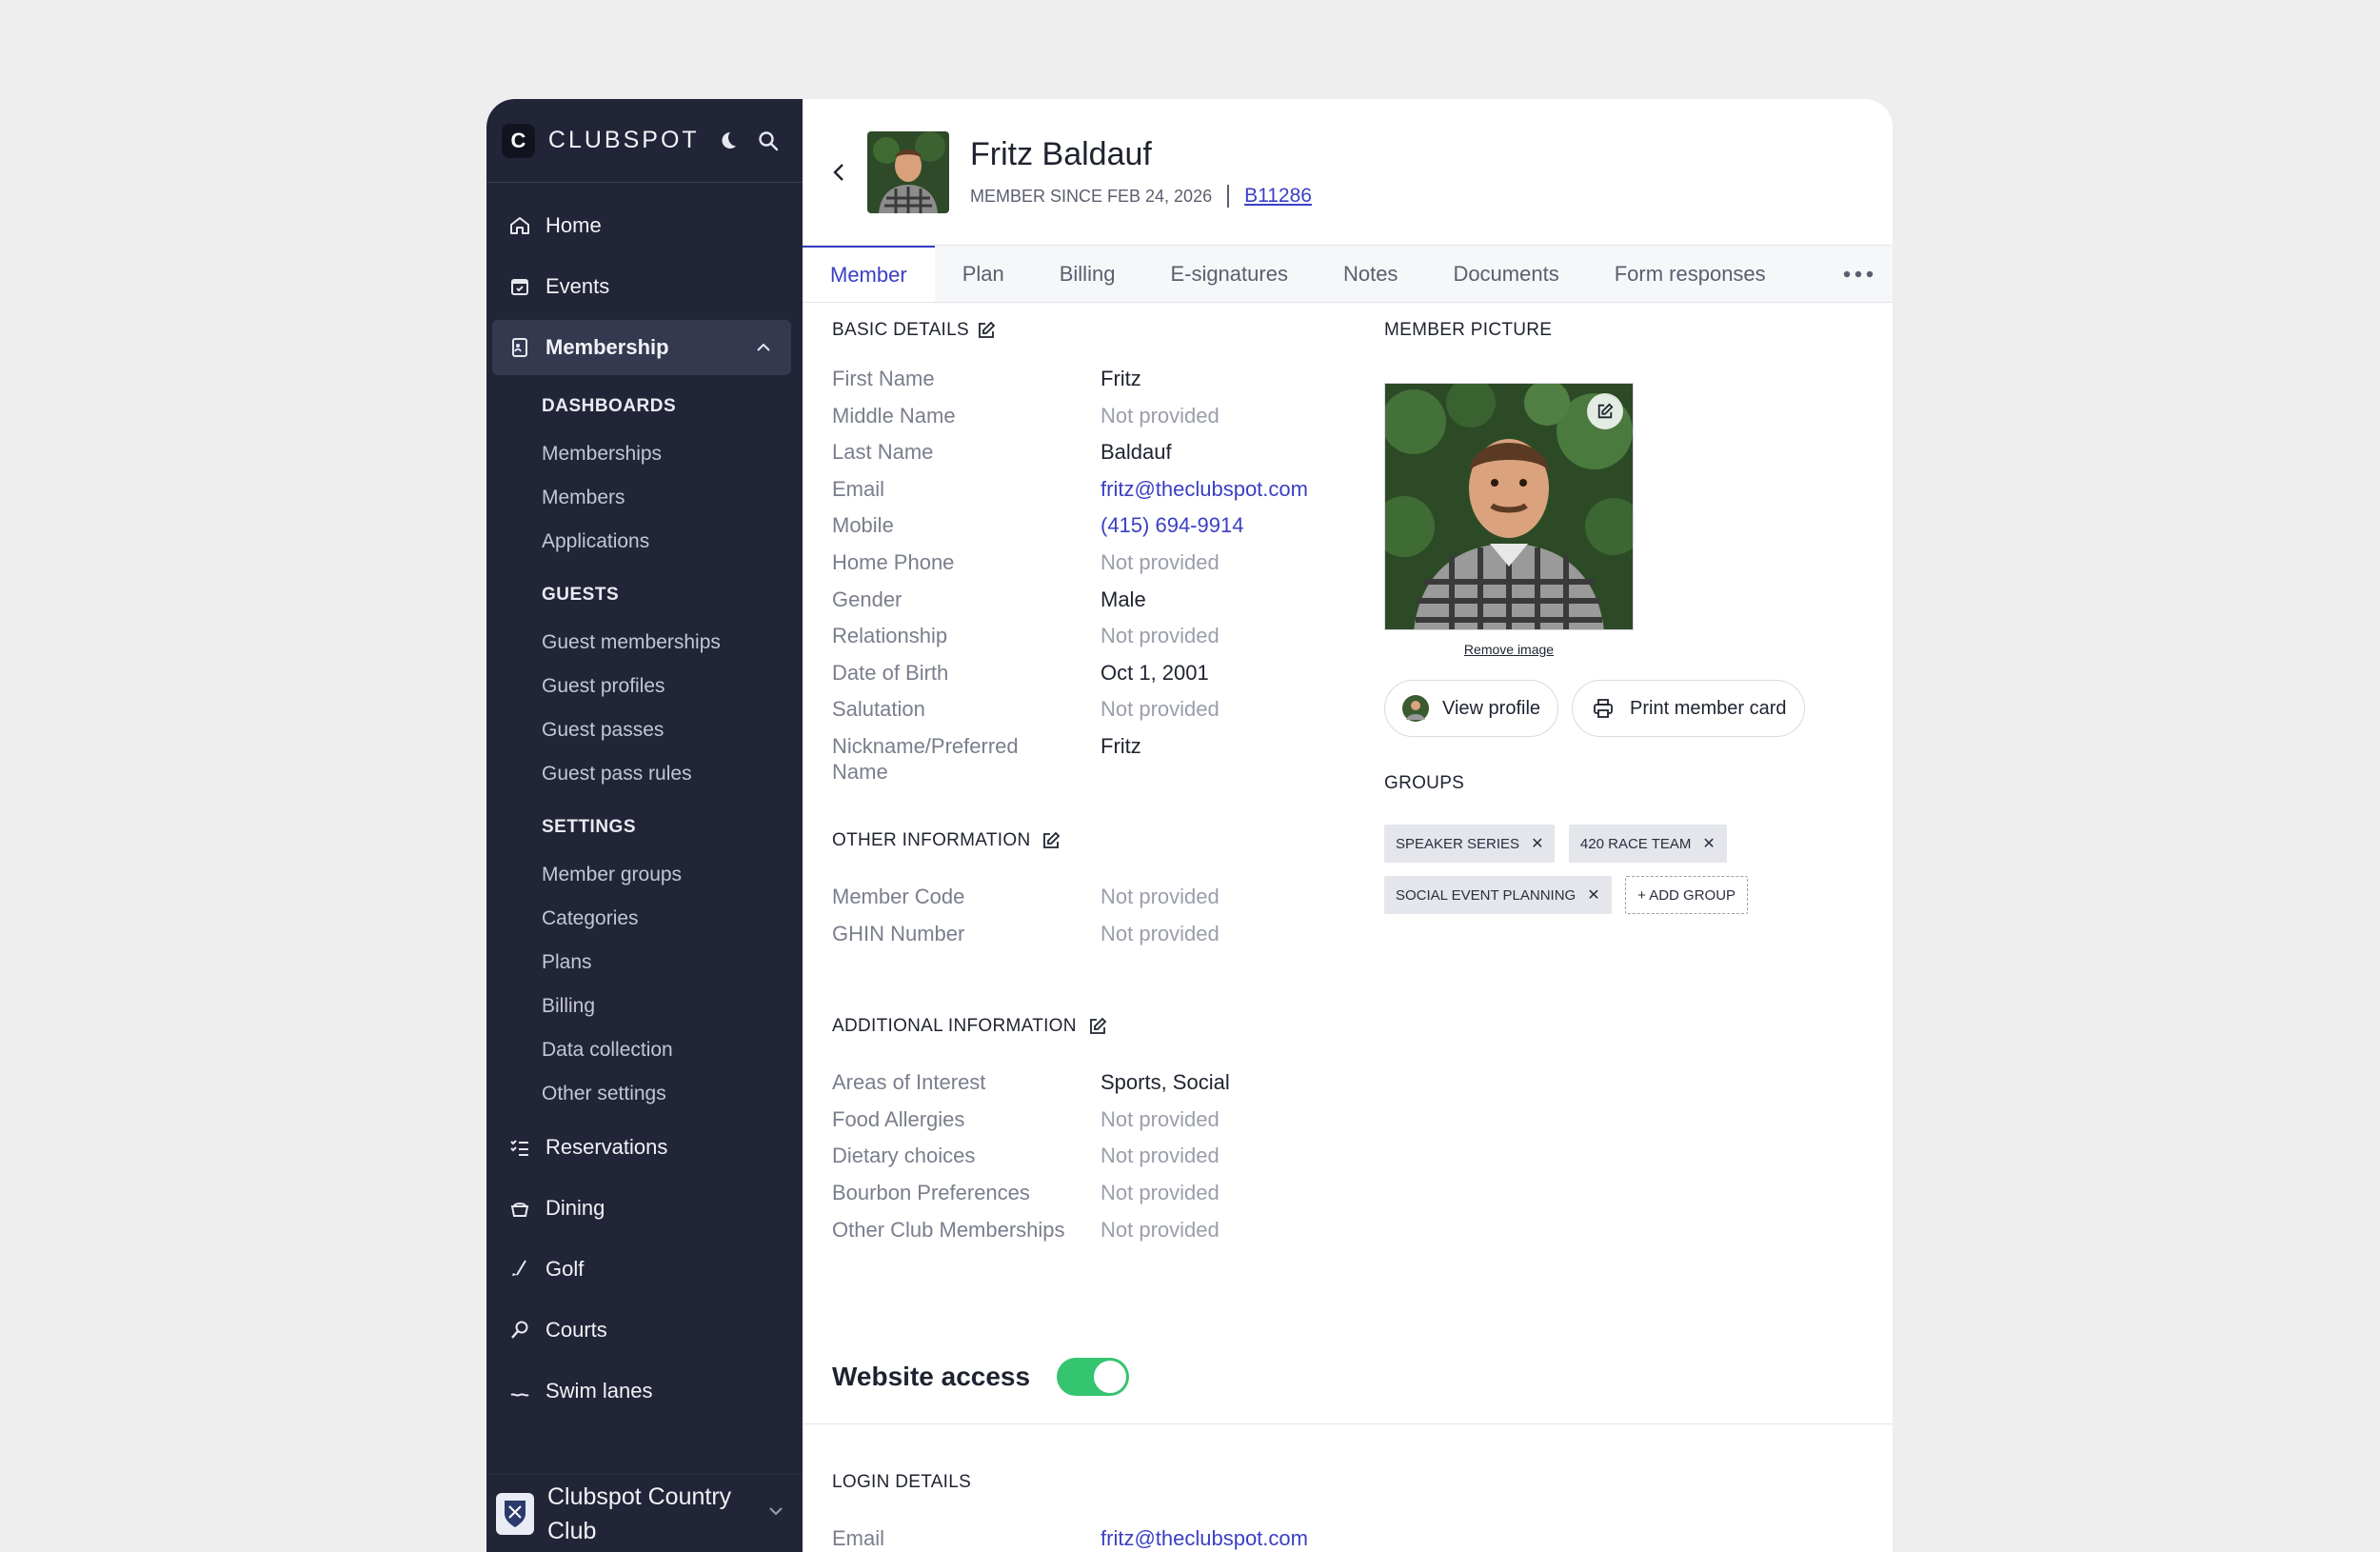  I want to click on submenu-item-member-groups: Member groups, so click(644, 875).